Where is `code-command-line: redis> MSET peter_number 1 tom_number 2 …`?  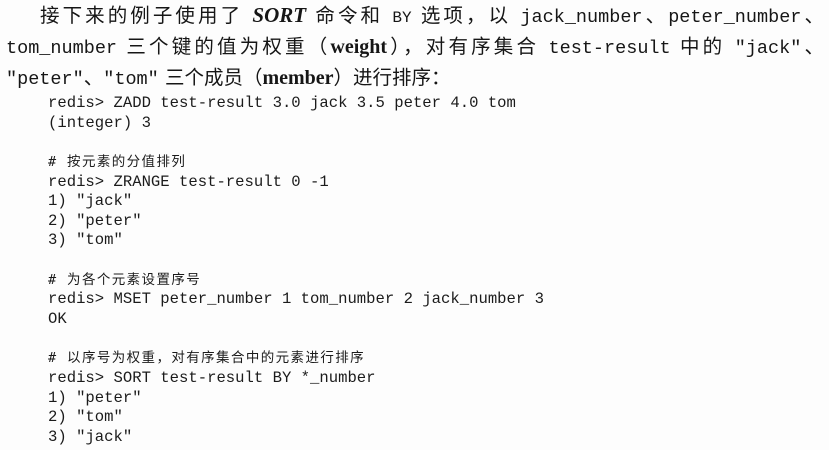
code-command-line: redis> MSET peter_number 1 tom_number 2 … is located at coordinates (296, 299).